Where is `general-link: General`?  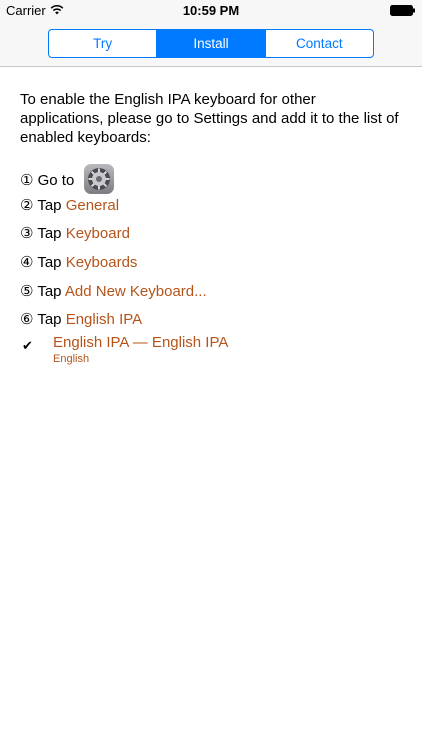 general-link: General is located at coordinates (92, 205).